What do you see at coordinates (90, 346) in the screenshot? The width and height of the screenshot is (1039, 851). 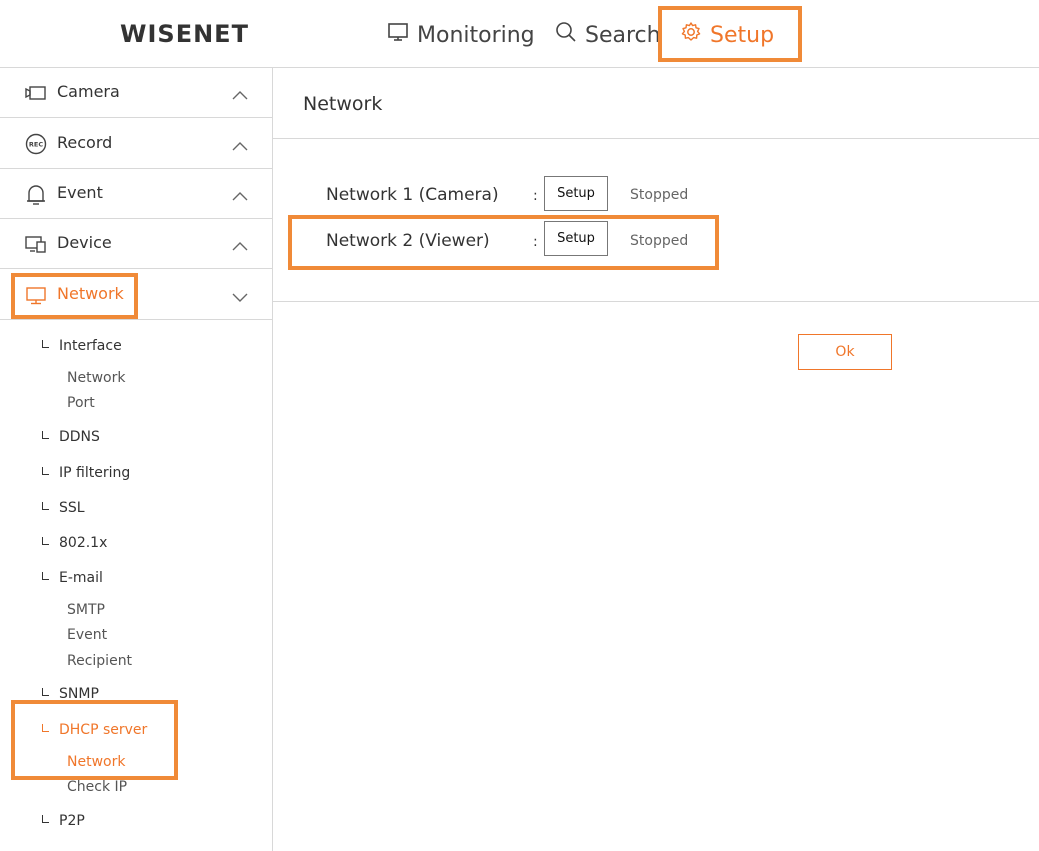 I see `tree-item-label: Interface` at bounding box center [90, 346].